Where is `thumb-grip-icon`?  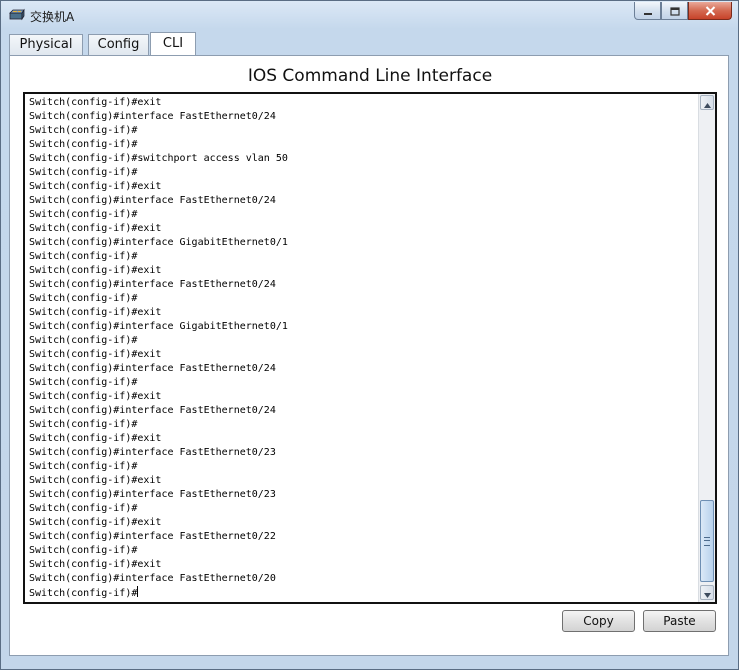 thumb-grip-icon is located at coordinates (707, 541).